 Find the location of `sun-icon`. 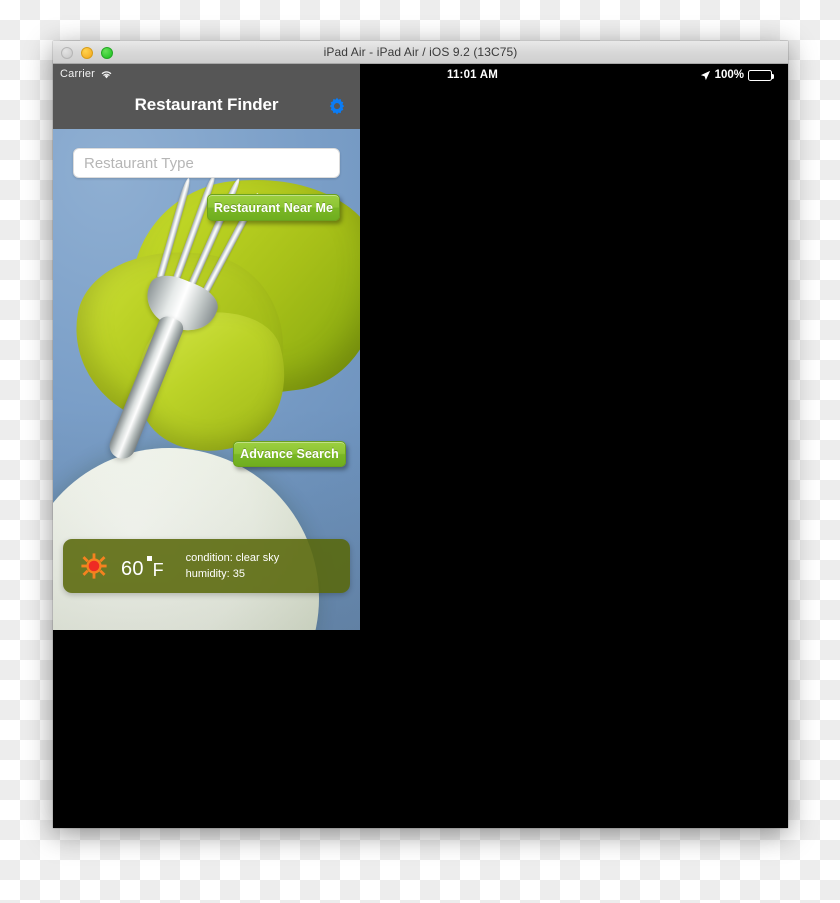

sun-icon is located at coordinates (94, 566).